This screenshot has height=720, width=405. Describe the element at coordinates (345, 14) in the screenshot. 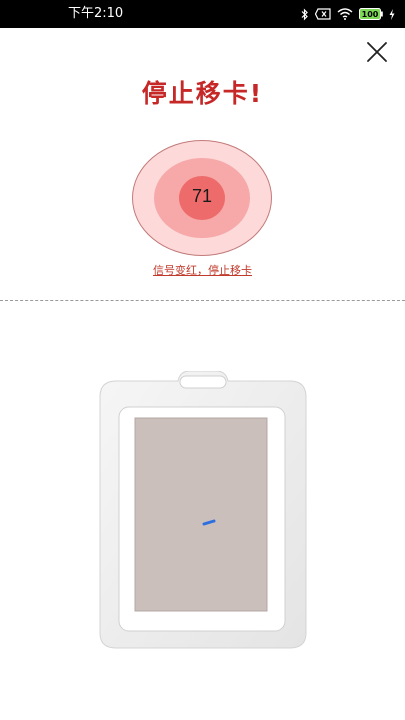

I see `wifi-icon` at that location.